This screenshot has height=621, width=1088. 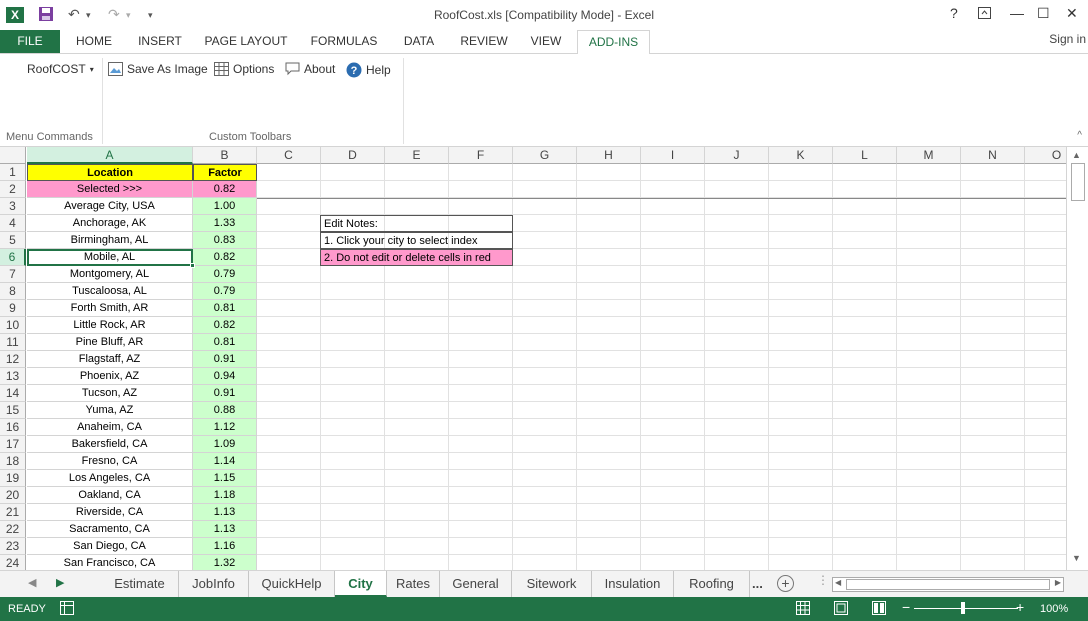 I want to click on zoom-out-icon: −, so click(x=906, y=607).